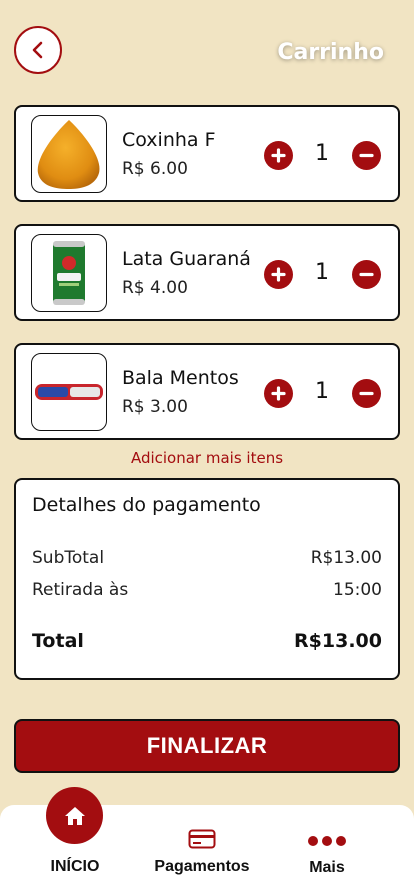  What do you see at coordinates (186, 259) in the screenshot?
I see `item-name: Lata Guaraná` at bounding box center [186, 259].